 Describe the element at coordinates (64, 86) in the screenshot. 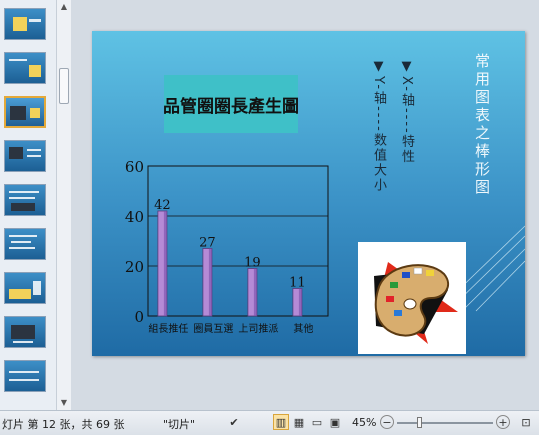

I see `scrollbar-thumb` at that location.